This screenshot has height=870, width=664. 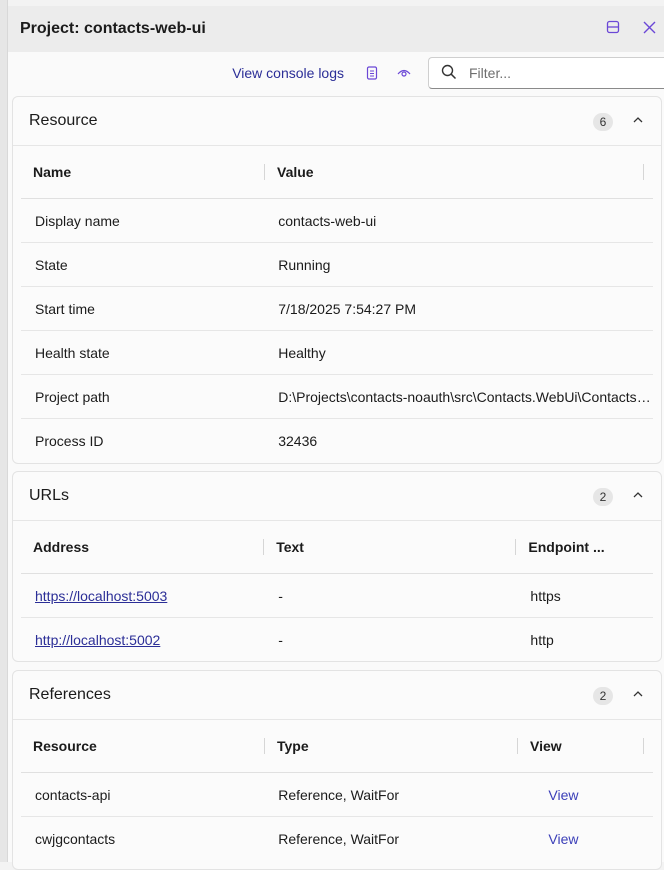 What do you see at coordinates (603, 122) in the screenshot?
I see `resource-count-badge: 6` at bounding box center [603, 122].